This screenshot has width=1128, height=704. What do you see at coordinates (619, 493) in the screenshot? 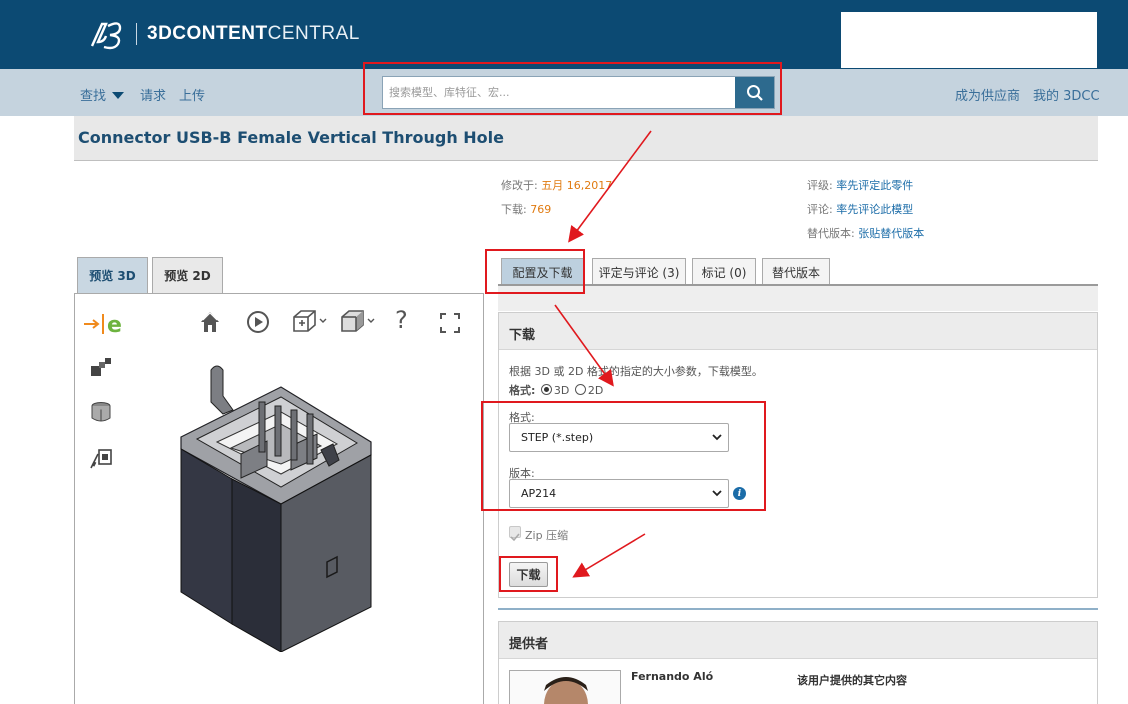
I see `version-select: AP214` at bounding box center [619, 493].